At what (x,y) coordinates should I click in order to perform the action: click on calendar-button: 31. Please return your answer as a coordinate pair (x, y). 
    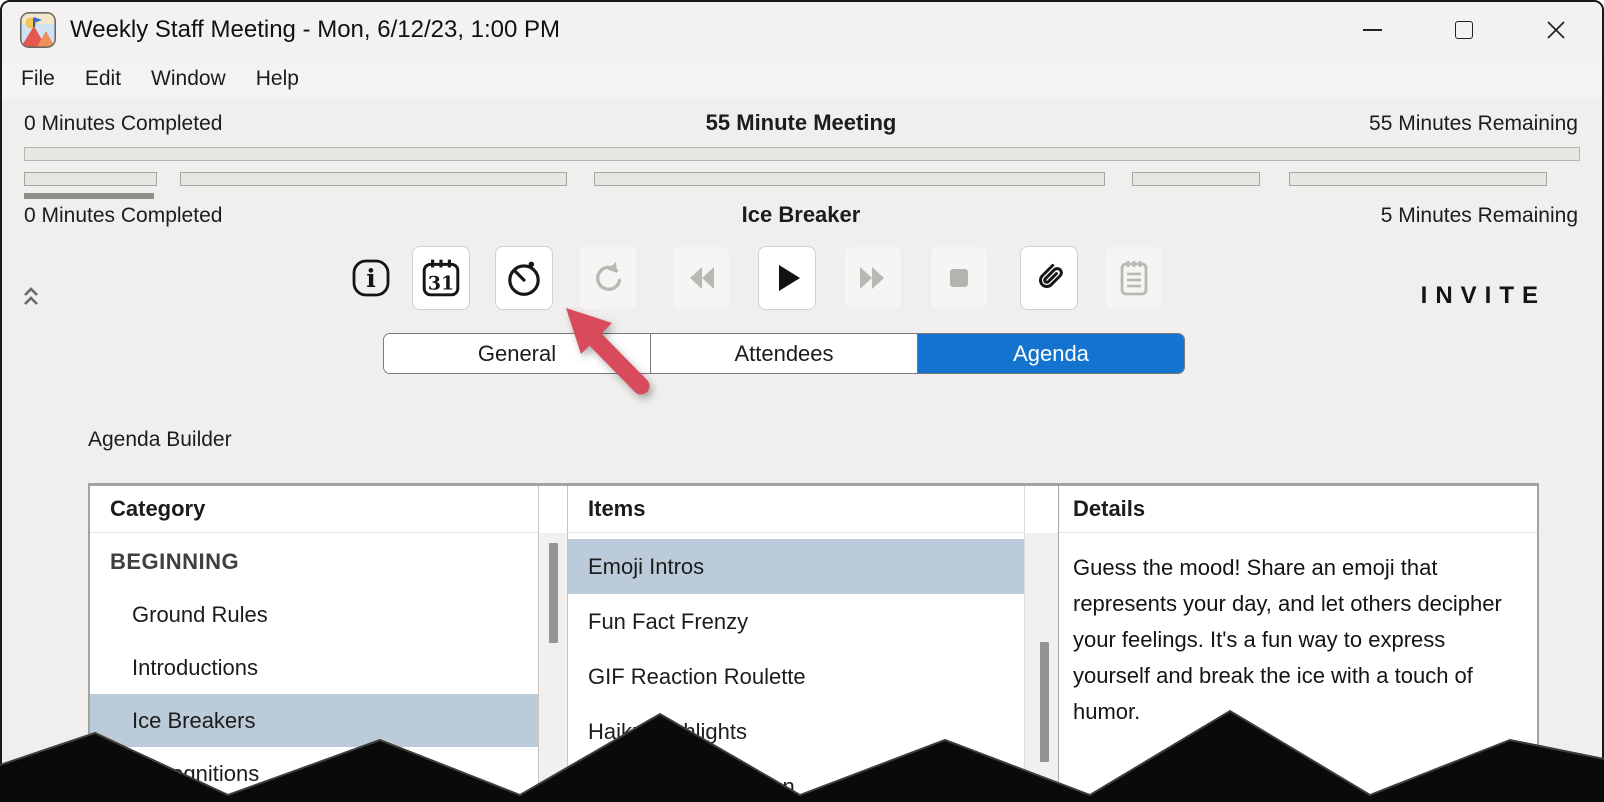
    Looking at the image, I should click on (441, 278).